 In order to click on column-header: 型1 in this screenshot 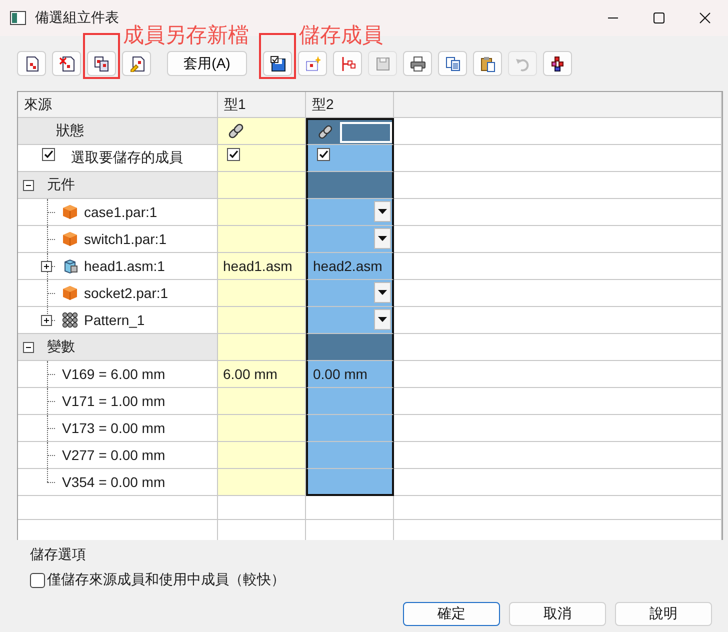, I will do `click(262, 105)`.